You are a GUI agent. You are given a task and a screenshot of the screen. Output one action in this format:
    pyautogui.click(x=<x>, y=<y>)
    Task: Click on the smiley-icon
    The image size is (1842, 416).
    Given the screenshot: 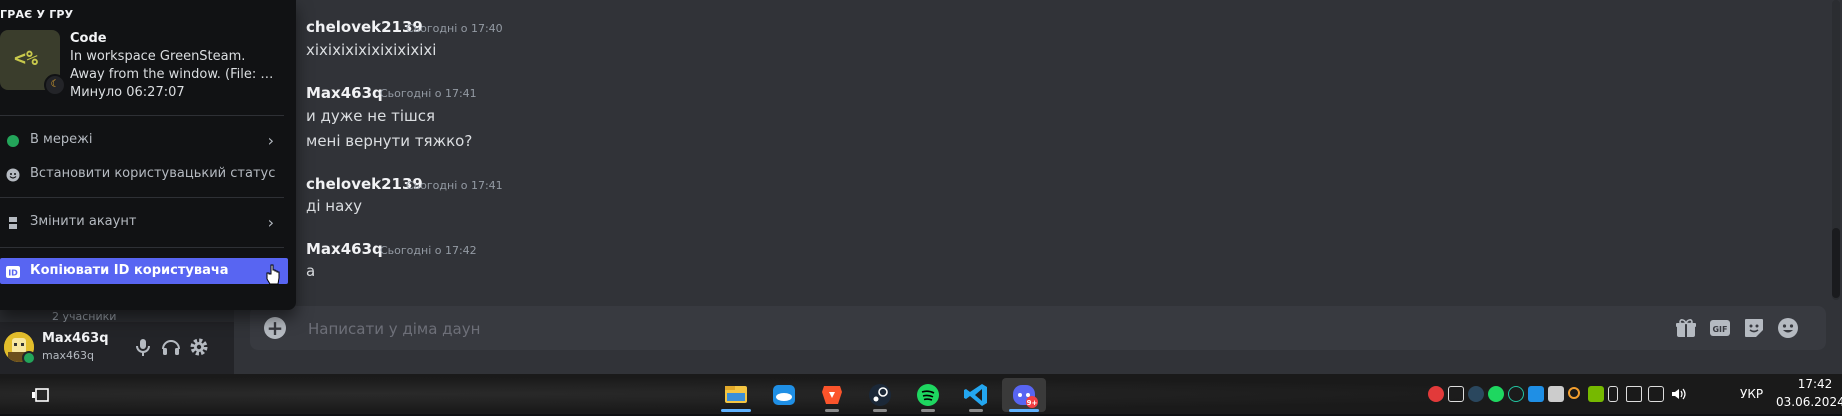 What is the action you would take?
    pyautogui.click(x=13, y=174)
    